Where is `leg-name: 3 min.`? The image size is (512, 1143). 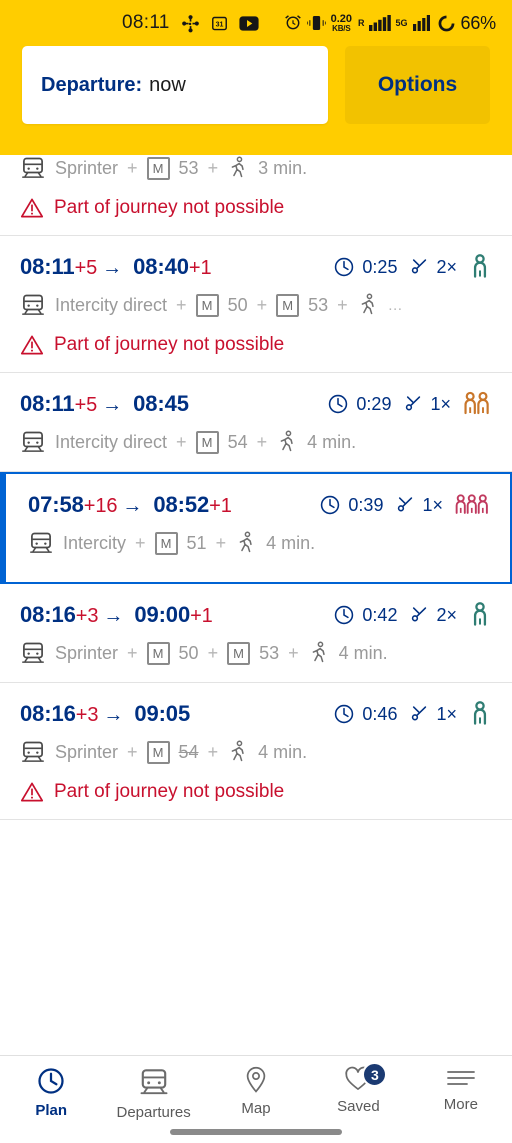 leg-name: 3 min. is located at coordinates (283, 167).